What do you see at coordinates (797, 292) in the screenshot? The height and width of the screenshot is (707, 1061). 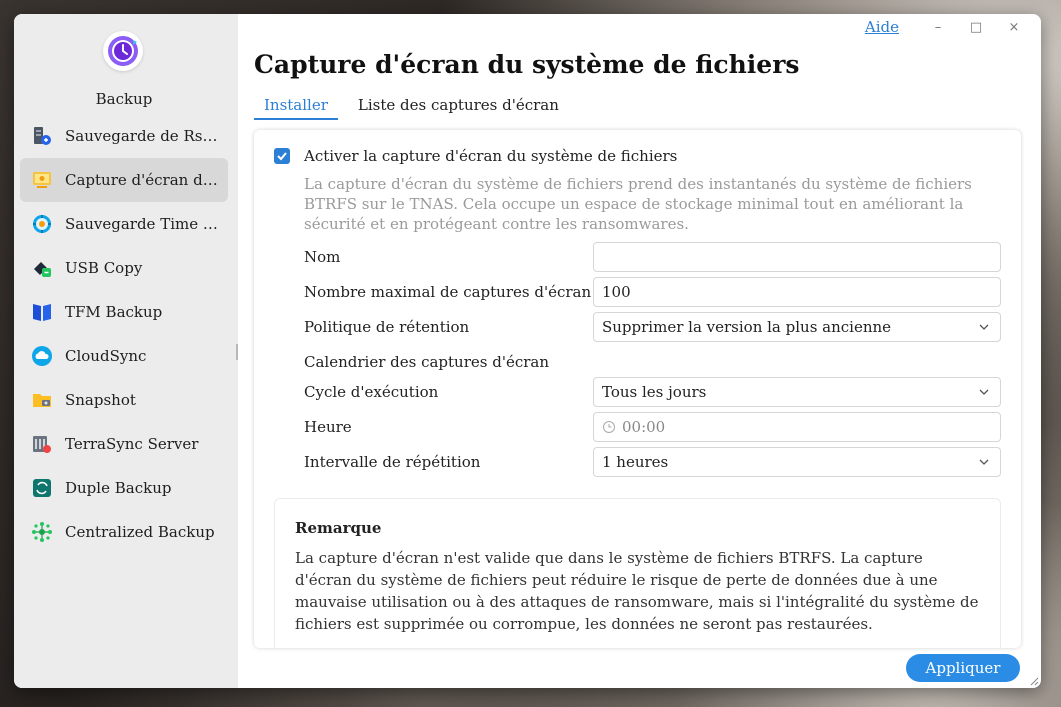 I see `max-snapshots-input: 100` at bounding box center [797, 292].